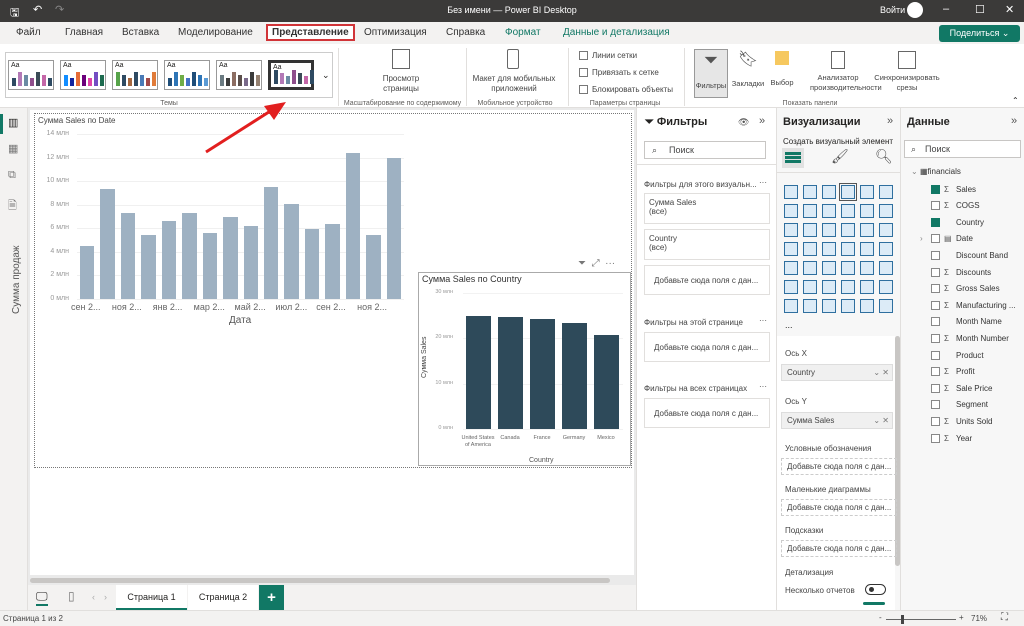  Describe the element at coordinates (840, 156) in the screenshot. I see `format-visual-icon: 🖌︎` at that location.